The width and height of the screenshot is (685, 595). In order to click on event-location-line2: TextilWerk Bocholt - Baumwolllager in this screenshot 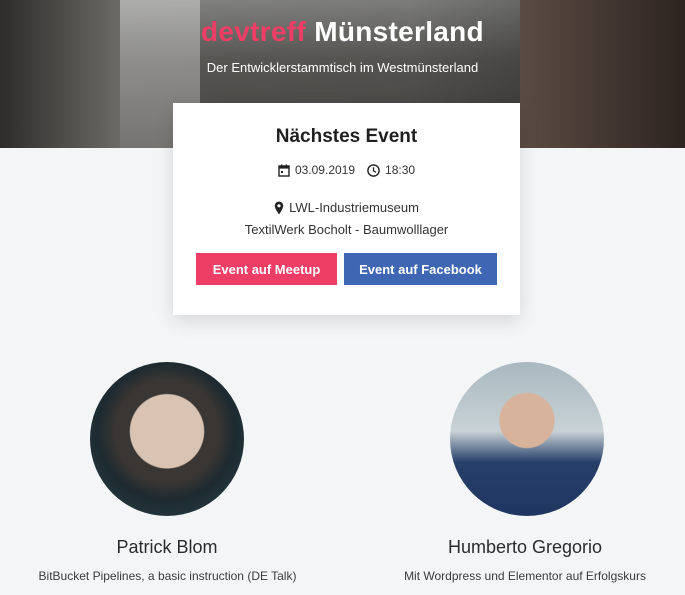, I will do `click(346, 229)`.